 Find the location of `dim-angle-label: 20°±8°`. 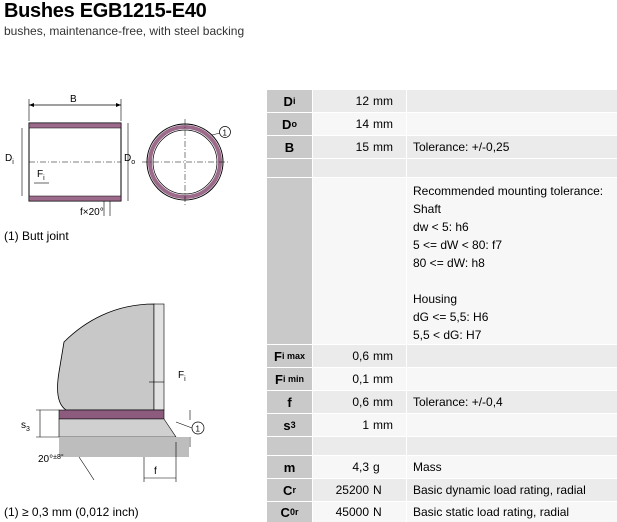

dim-angle-label: 20°±8° is located at coordinates (51, 459).